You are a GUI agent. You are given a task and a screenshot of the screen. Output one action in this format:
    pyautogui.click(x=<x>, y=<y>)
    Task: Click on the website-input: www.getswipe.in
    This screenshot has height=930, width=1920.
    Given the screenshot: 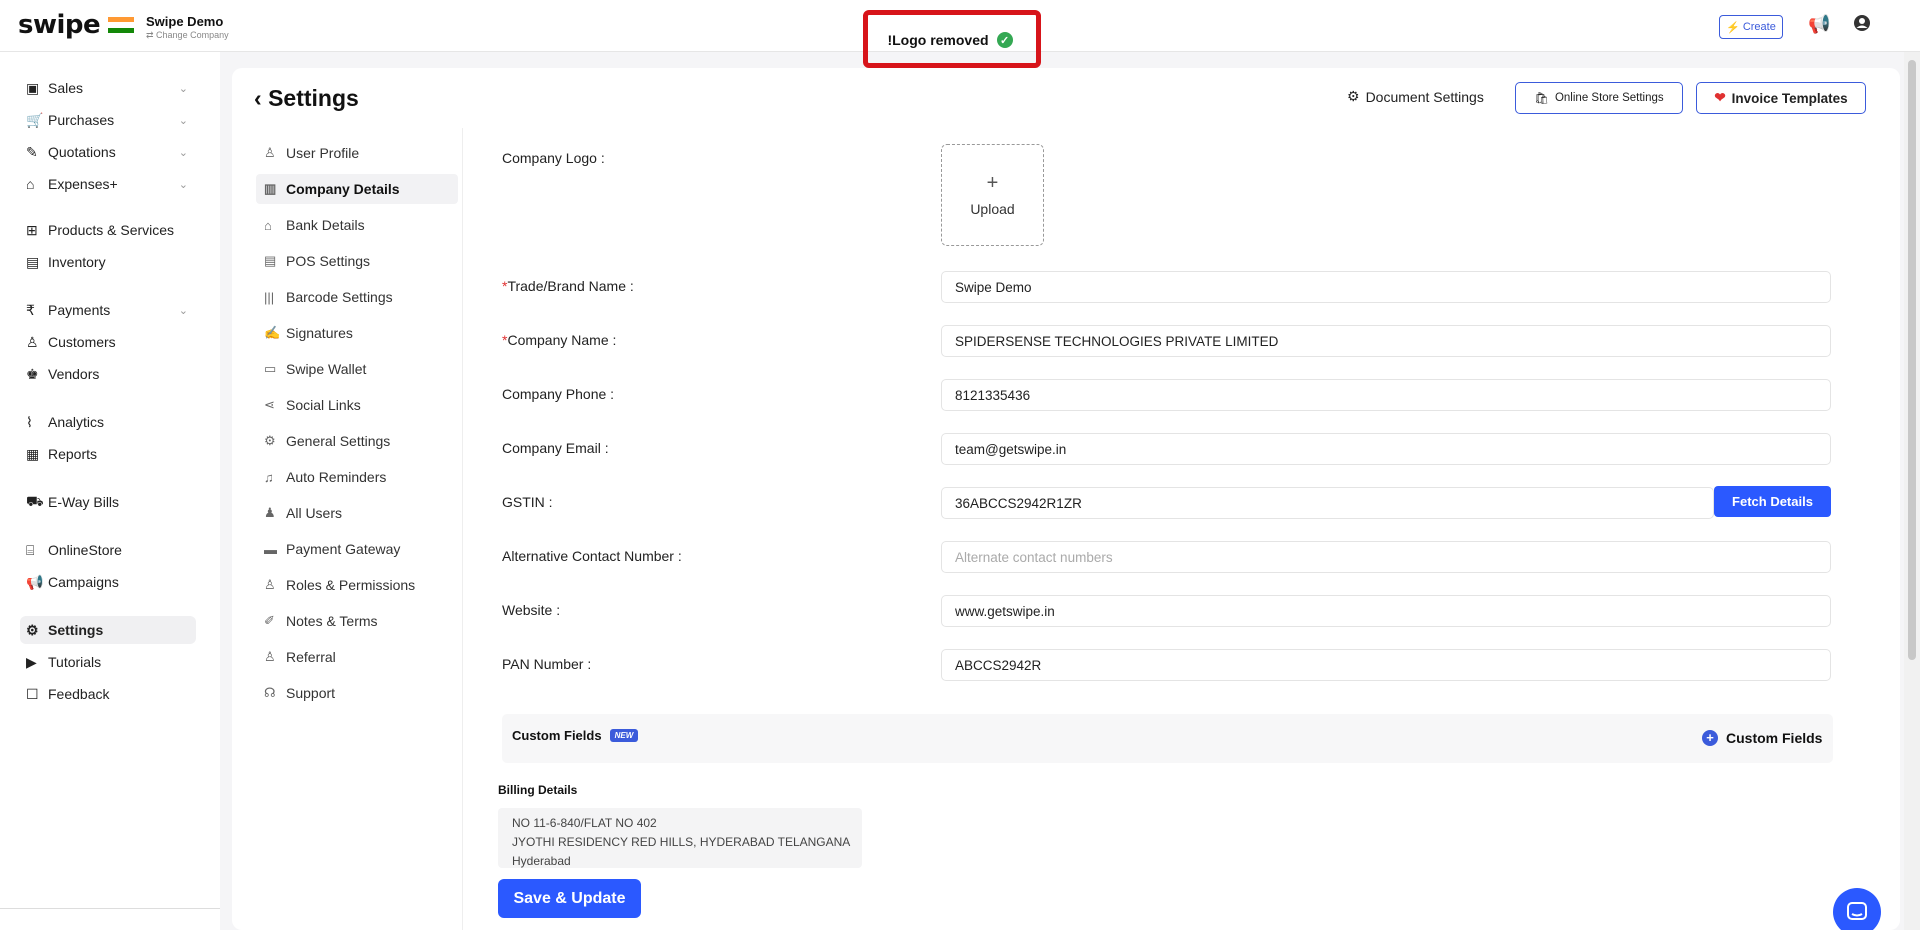 What is the action you would take?
    pyautogui.click(x=1386, y=611)
    